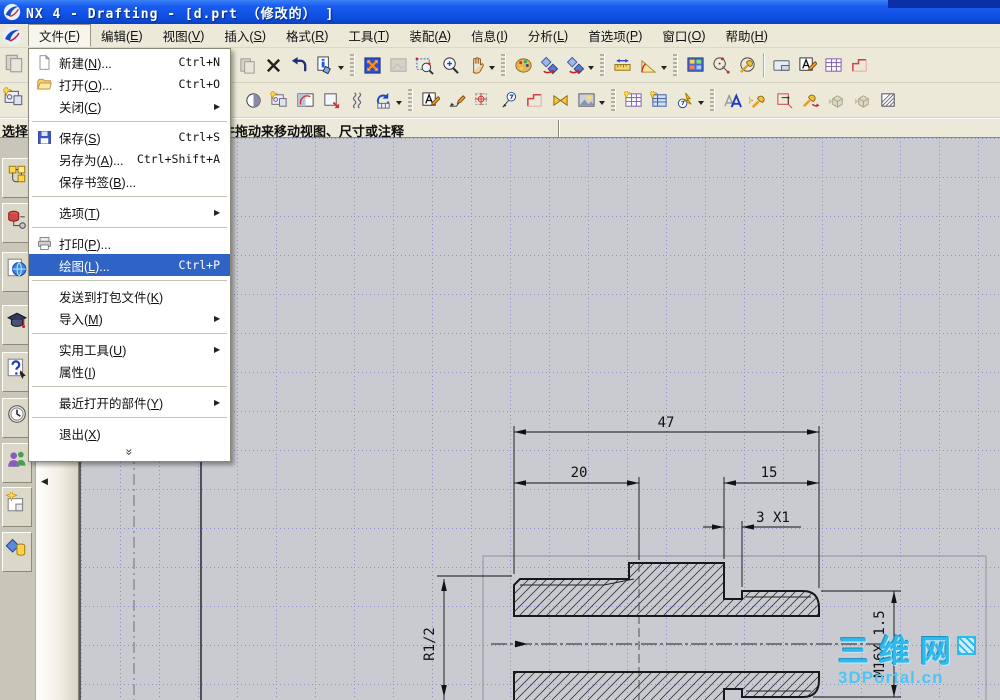 Image resolution: width=1000 pixels, height=700 pixels. I want to click on system-materials-button, so click(17, 552).